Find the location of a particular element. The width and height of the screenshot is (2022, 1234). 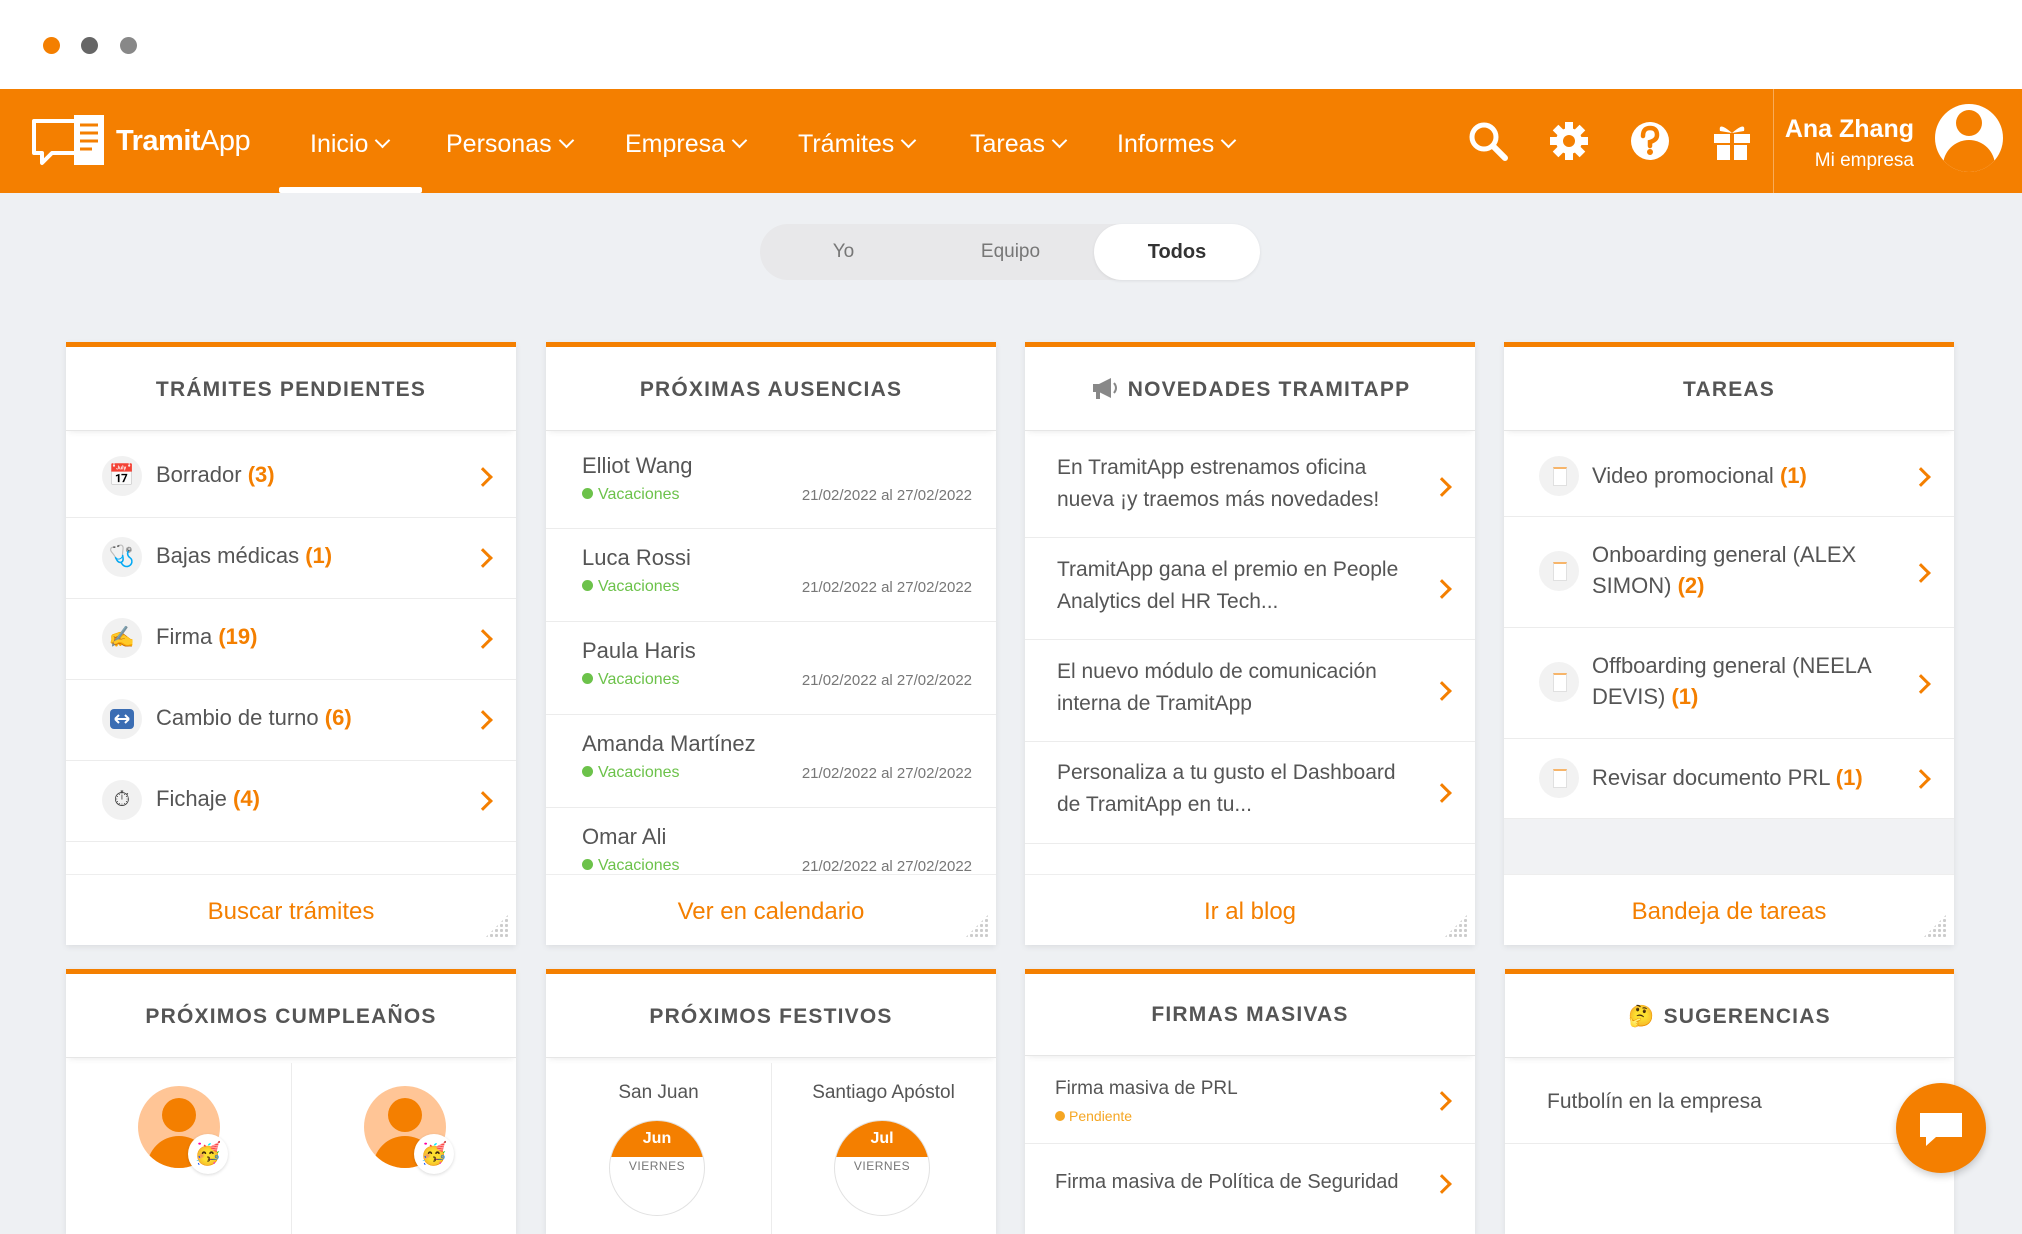

card-title: 🤔 SUGERENCIAS is located at coordinates (1729, 1016).